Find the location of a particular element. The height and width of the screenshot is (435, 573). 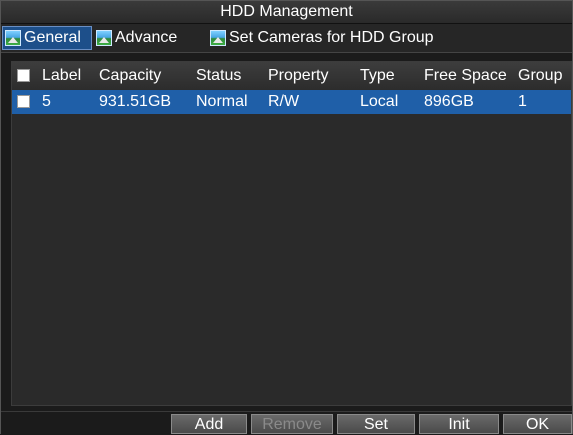

cell-status: Normal is located at coordinates (222, 101).